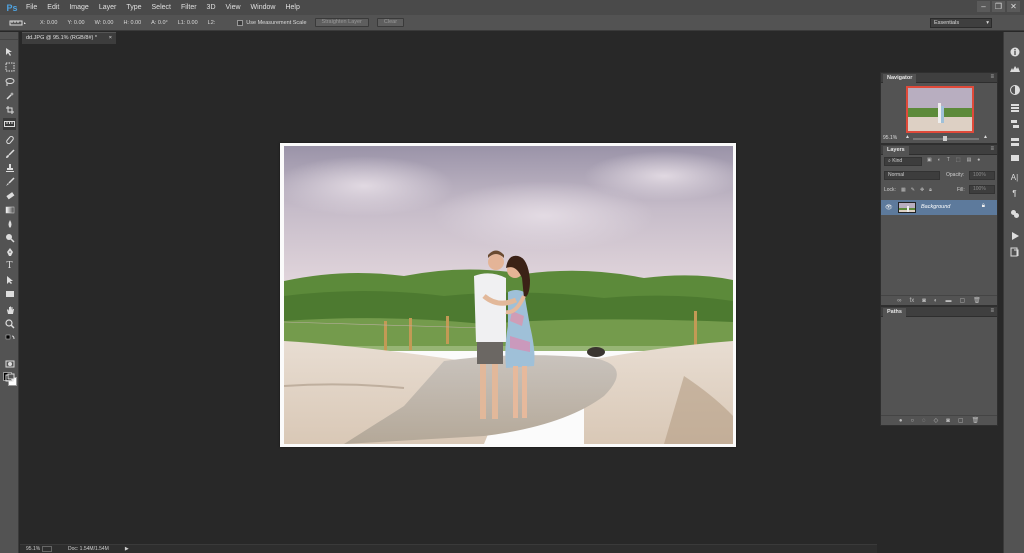 The image size is (1024, 553). Describe the element at coordinates (211, 7) in the screenshot. I see `menu-3d: 3D` at that location.